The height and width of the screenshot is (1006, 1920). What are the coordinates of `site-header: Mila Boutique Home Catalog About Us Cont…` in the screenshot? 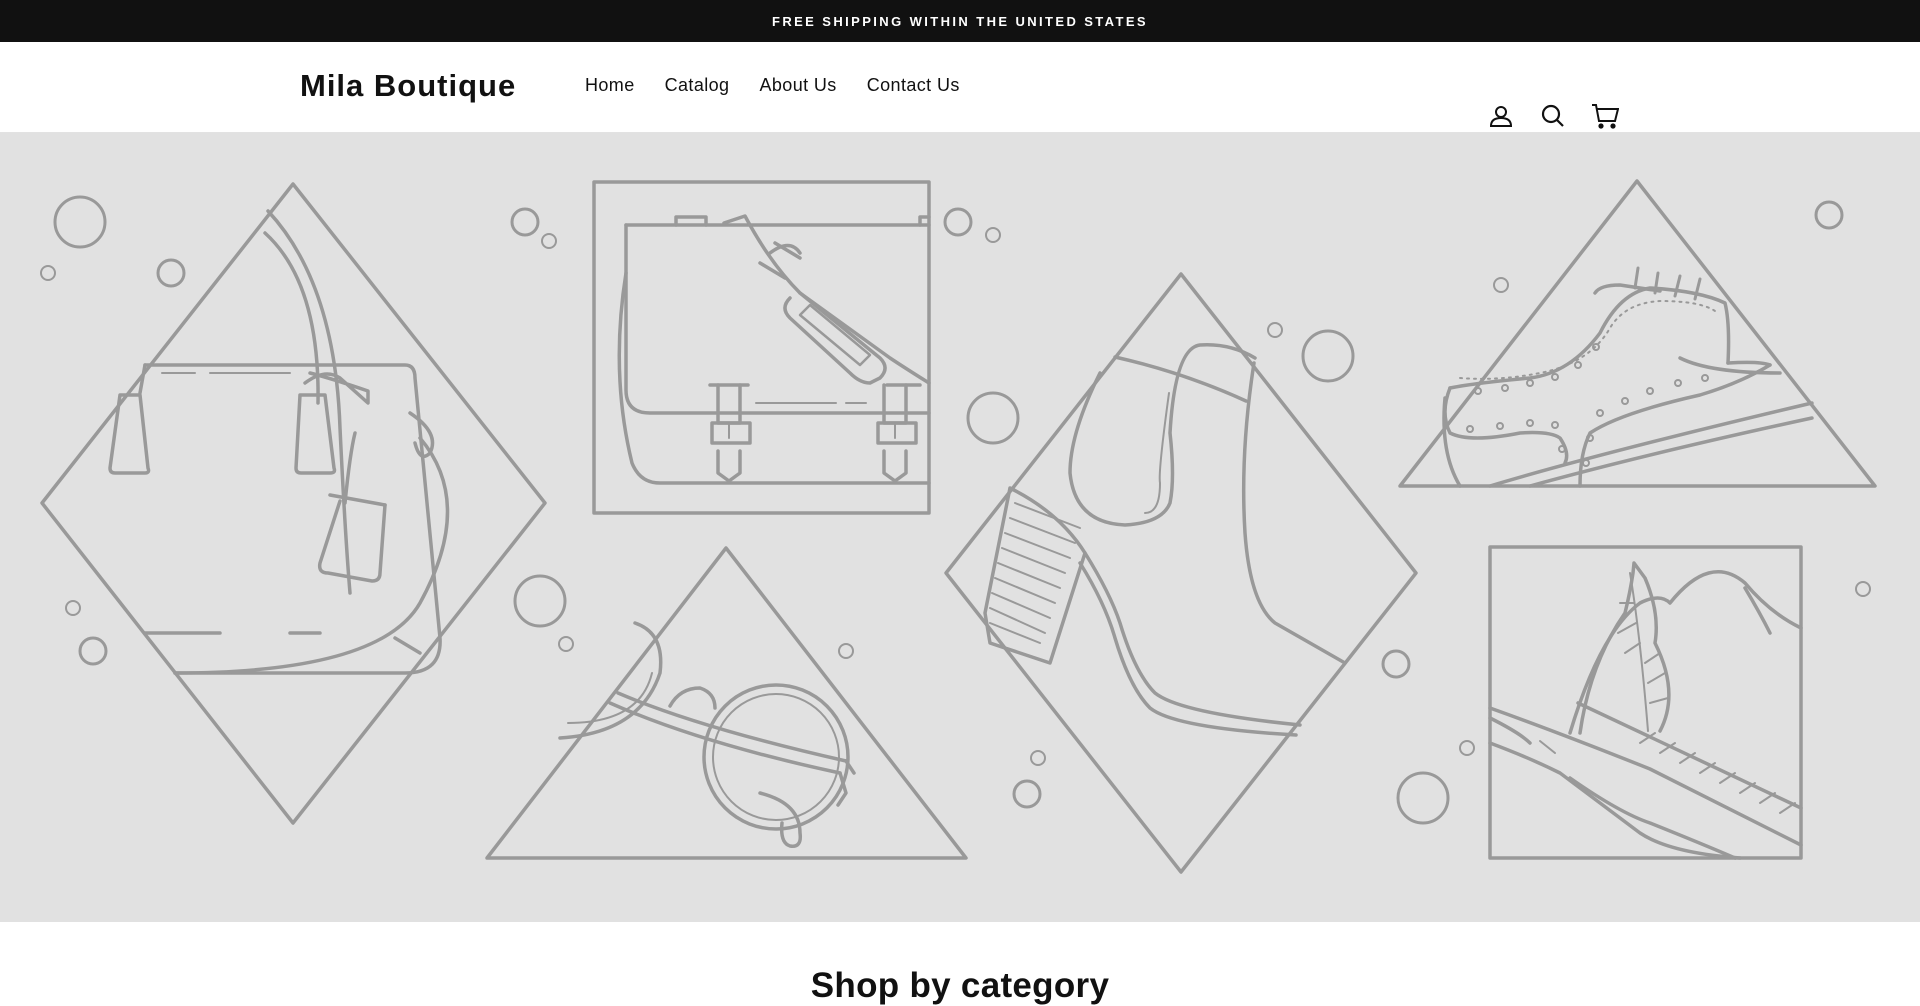 It's located at (960, 87).